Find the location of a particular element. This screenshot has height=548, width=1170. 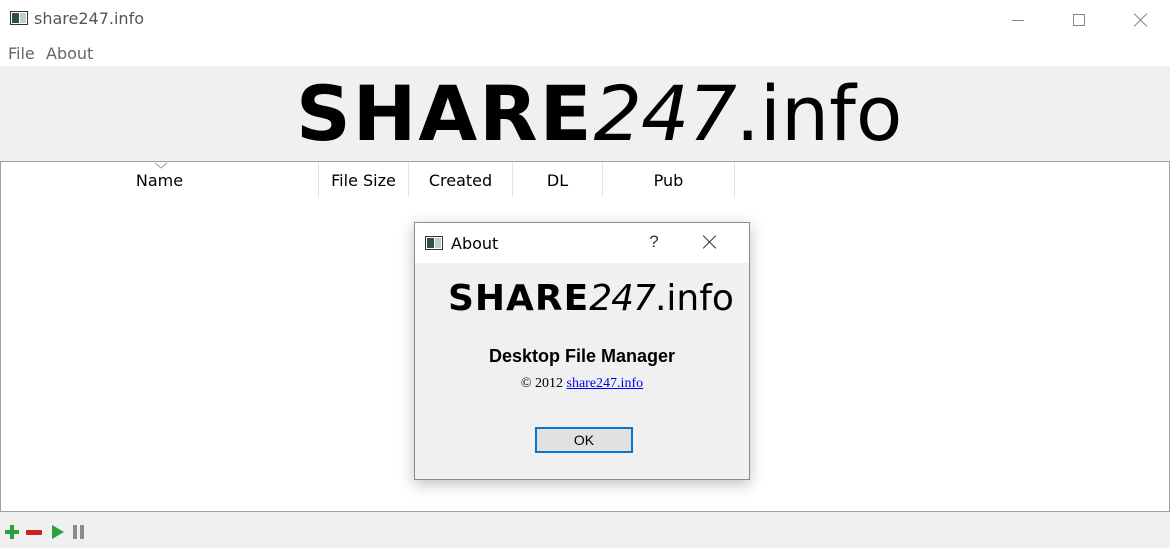

pause-icon is located at coordinates (79, 532).